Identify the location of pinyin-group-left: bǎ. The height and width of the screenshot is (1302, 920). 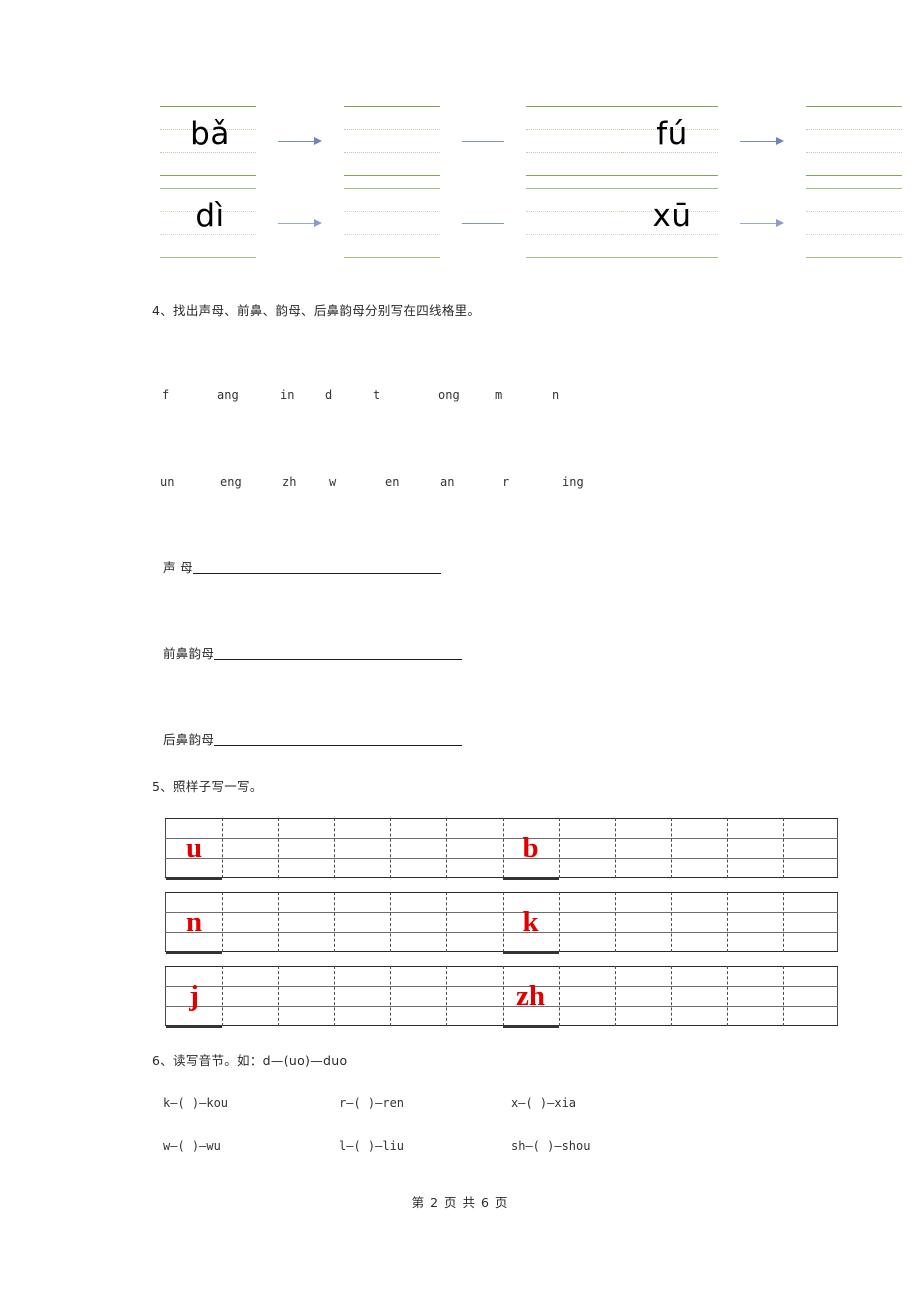
(391, 141).